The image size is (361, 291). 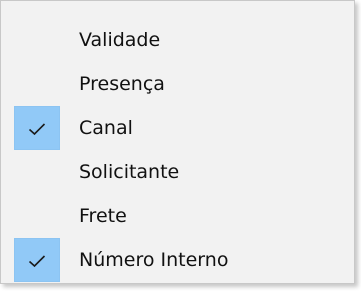 What do you see at coordinates (122, 84) in the screenshot?
I see `menu-item-label: Presença` at bounding box center [122, 84].